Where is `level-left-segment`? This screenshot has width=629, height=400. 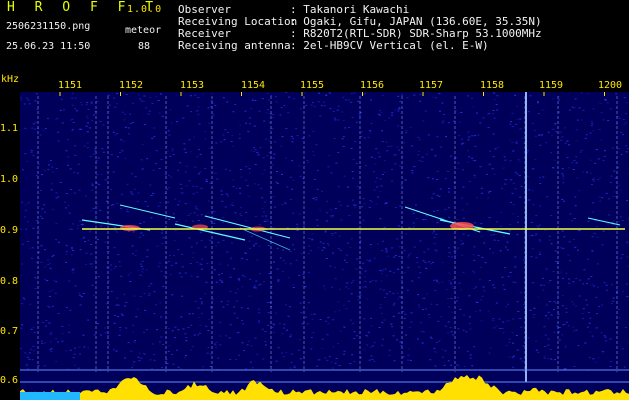
level-left-segment is located at coordinates (50, 396).